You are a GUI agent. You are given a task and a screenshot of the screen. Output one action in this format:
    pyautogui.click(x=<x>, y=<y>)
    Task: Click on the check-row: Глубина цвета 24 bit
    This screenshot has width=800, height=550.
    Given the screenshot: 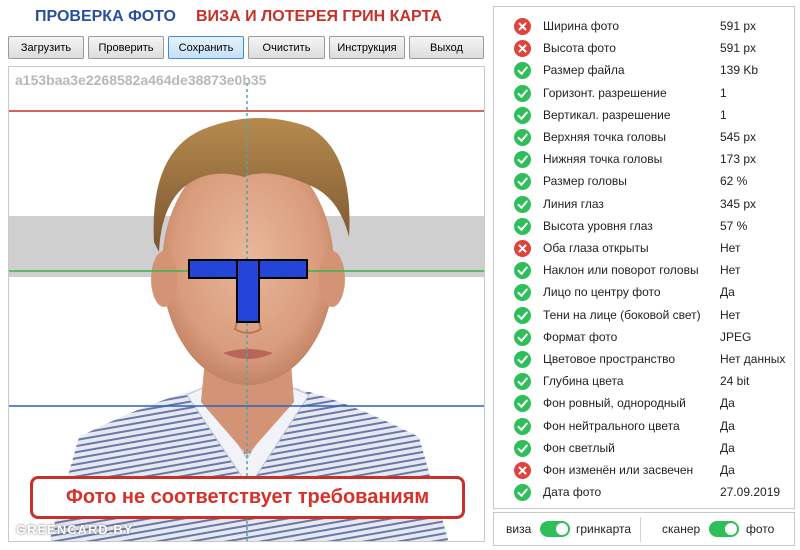 What is the action you would take?
    pyautogui.click(x=644, y=381)
    